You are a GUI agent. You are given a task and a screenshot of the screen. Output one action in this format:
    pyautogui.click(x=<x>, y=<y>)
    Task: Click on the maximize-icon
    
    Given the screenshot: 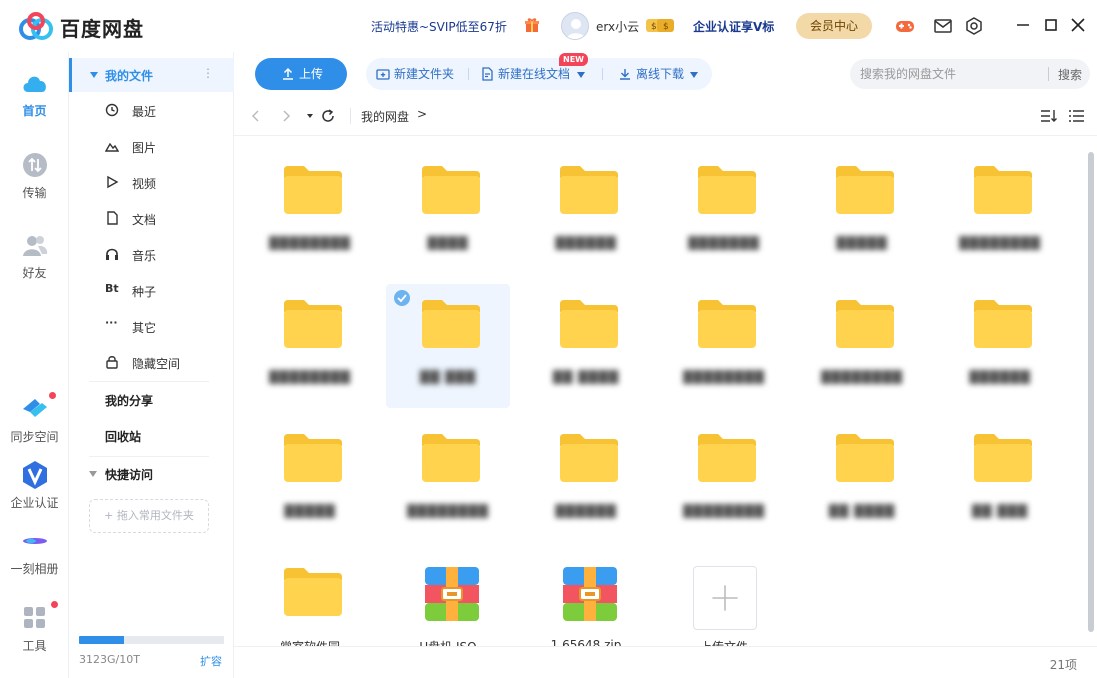 What is the action you would take?
    pyautogui.click(x=1051, y=25)
    